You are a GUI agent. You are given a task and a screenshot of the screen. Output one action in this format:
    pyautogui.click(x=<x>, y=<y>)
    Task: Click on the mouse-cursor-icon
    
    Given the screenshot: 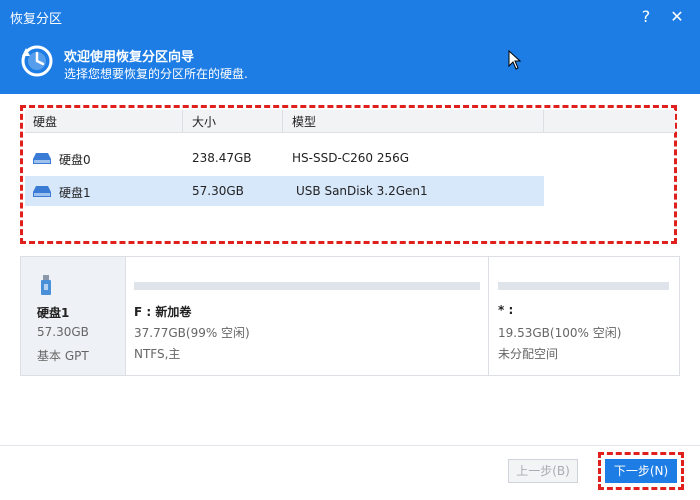 What is the action you would take?
    pyautogui.click(x=515, y=60)
    